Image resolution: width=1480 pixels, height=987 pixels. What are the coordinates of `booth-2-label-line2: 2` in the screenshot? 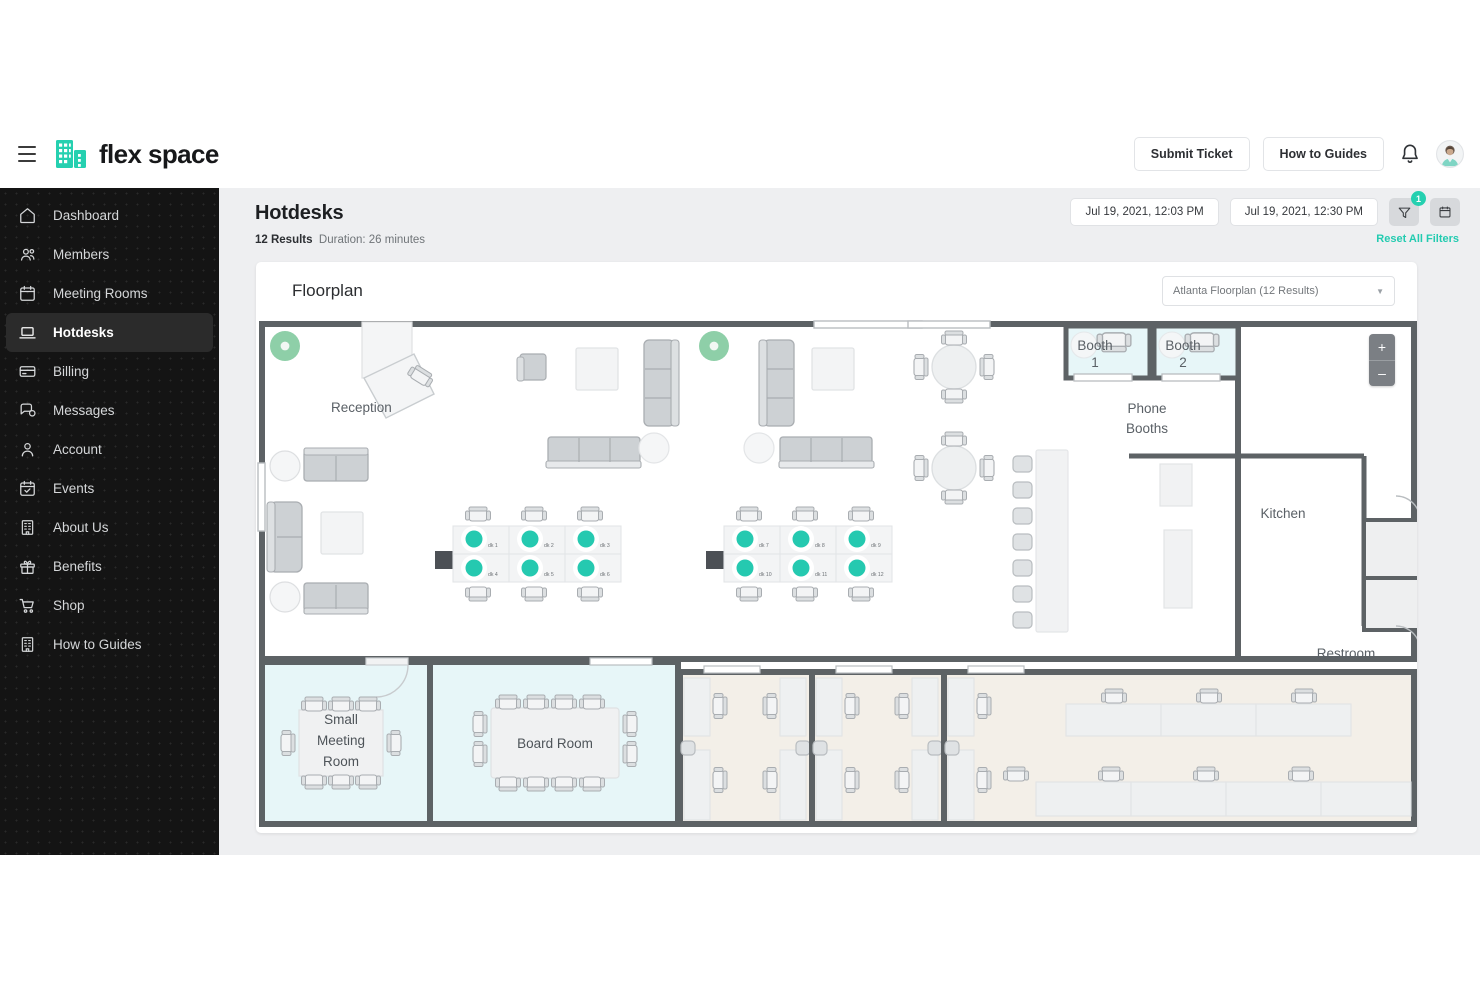 It's located at (1183, 362).